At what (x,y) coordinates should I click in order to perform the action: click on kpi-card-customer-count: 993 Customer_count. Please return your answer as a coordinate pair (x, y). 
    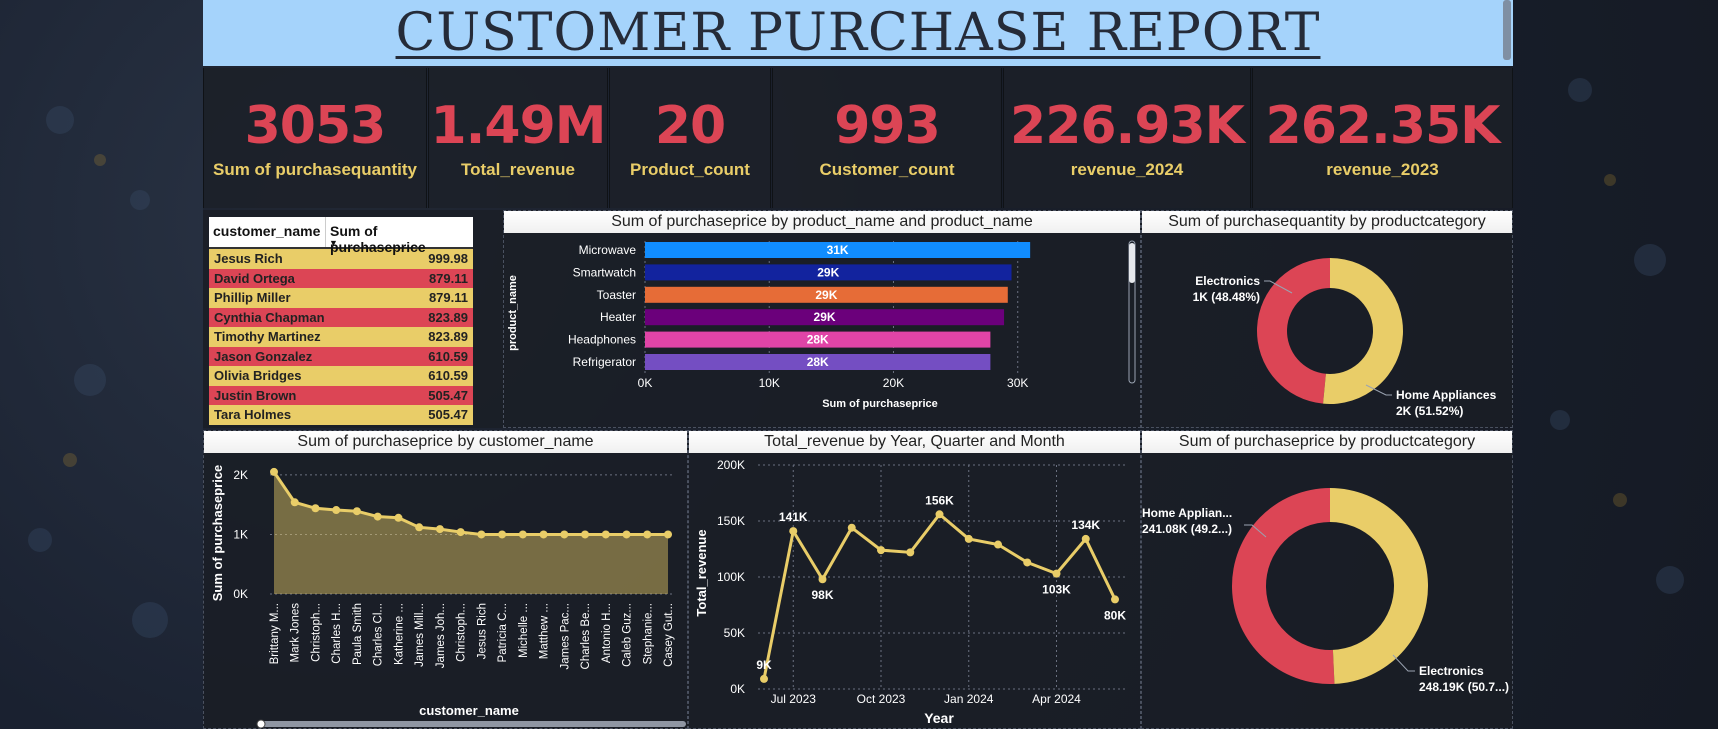
    Looking at the image, I should click on (887, 138).